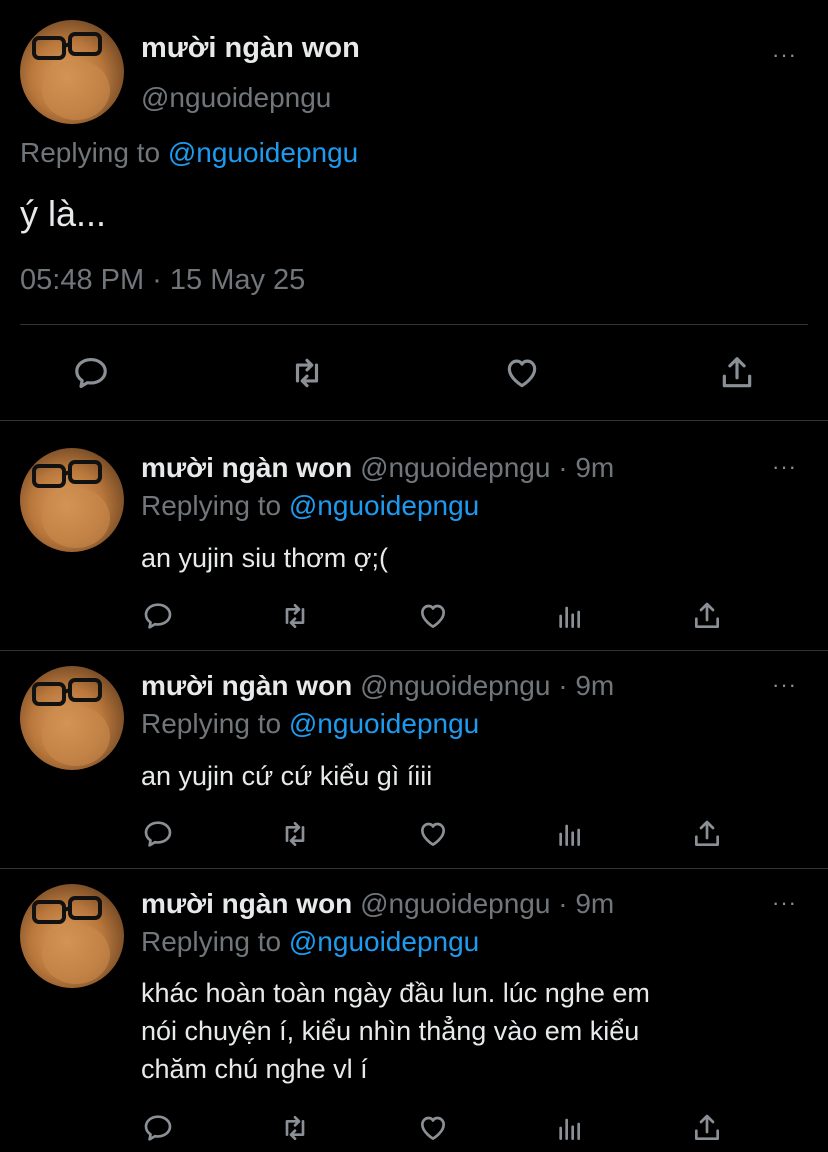  Describe the element at coordinates (163, 280) in the screenshot. I see `tweet-timestamp: 05:48 PM · 15 May 25` at that location.